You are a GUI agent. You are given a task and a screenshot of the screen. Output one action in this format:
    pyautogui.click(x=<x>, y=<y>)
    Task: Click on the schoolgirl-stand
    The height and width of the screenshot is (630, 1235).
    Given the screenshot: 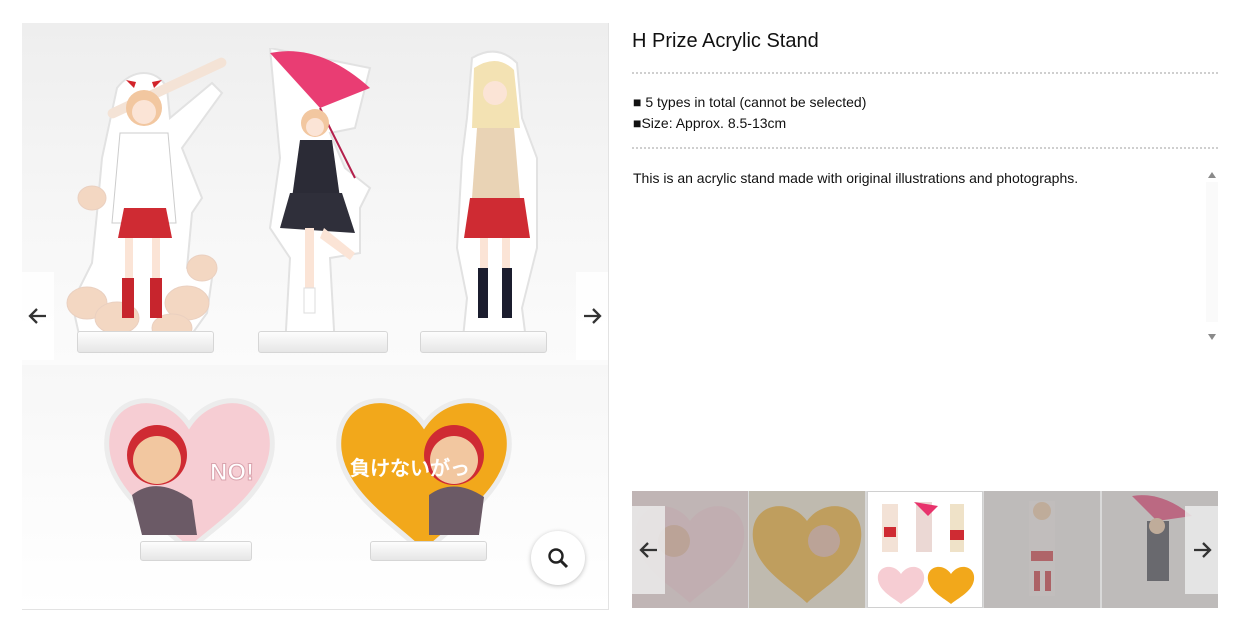 What is the action you would take?
    pyautogui.click(x=496, y=199)
    